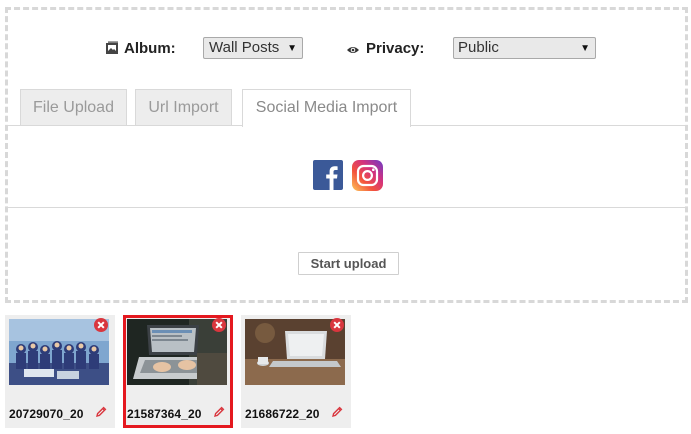 The height and width of the screenshot is (434, 691). What do you see at coordinates (395, 48) in the screenshot?
I see `privacy-label: Privacy:` at bounding box center [395, 48].